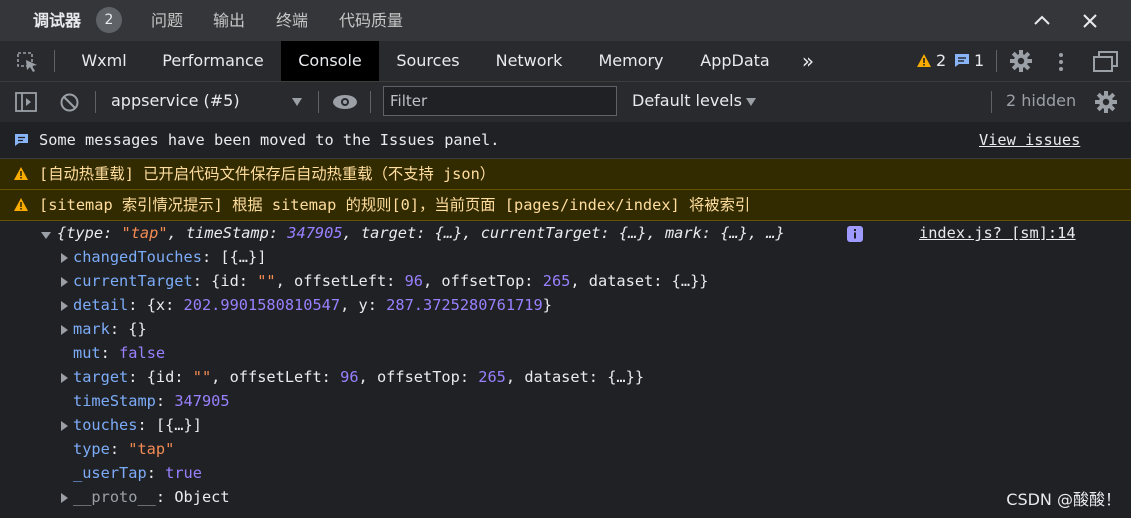 This screenshot has width=1131, height=518. What do you see at coordinates (941, 60) in the screenshot?
I see `warning-count: 2` at bounding box center [941, 60].